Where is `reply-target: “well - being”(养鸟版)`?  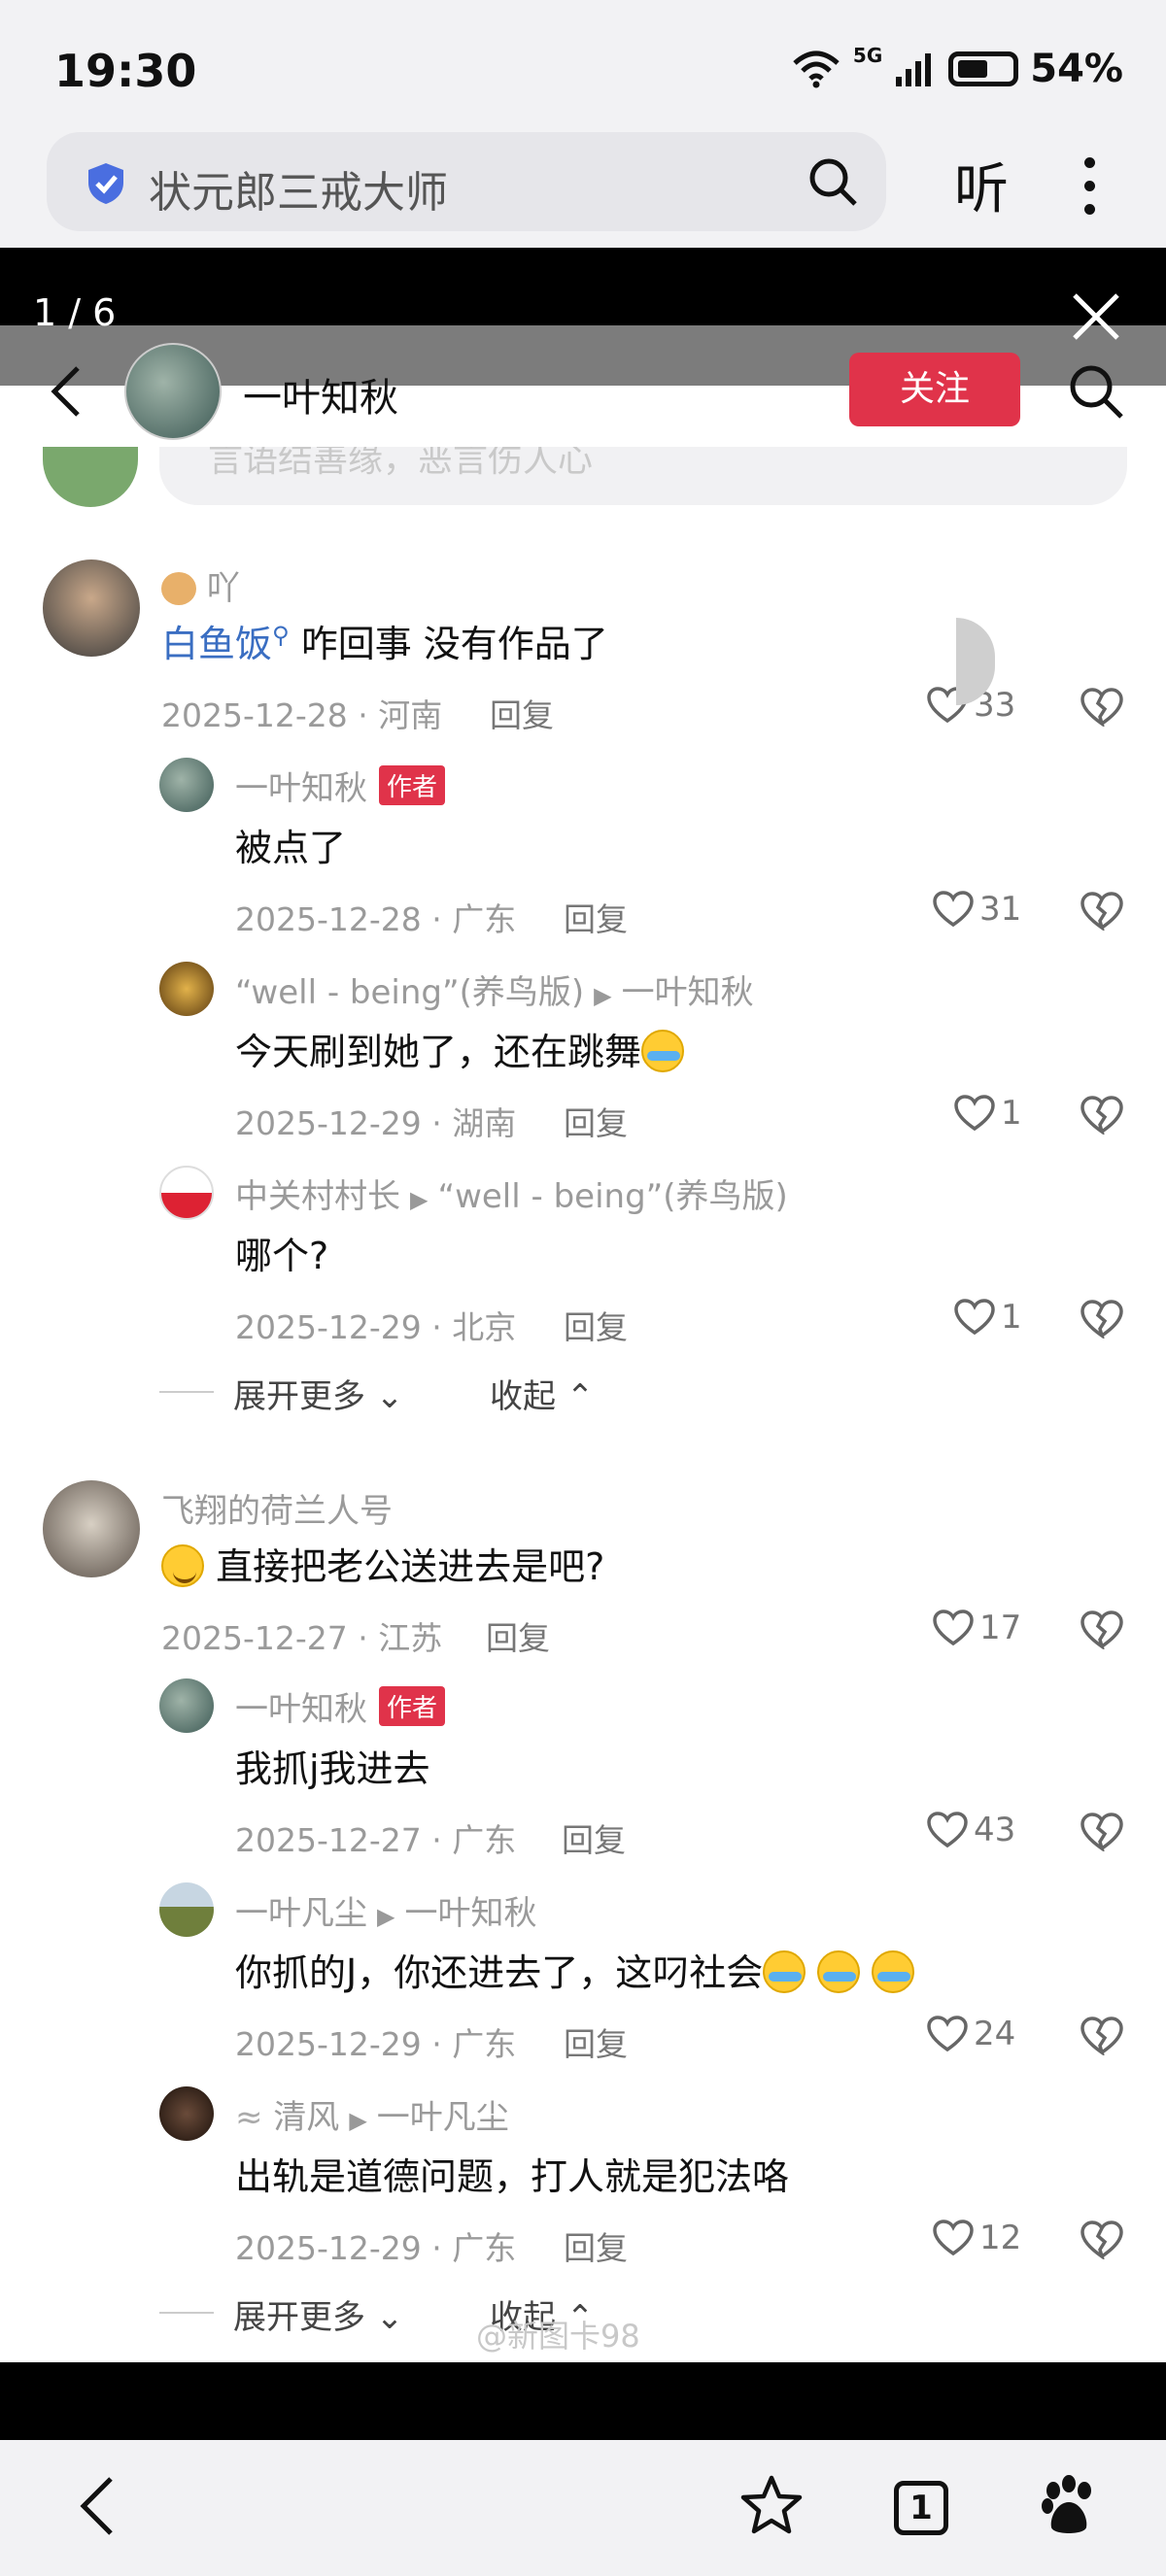
reply-target: “well - being”(养鸟版) is located at coordinates (612, 1196).